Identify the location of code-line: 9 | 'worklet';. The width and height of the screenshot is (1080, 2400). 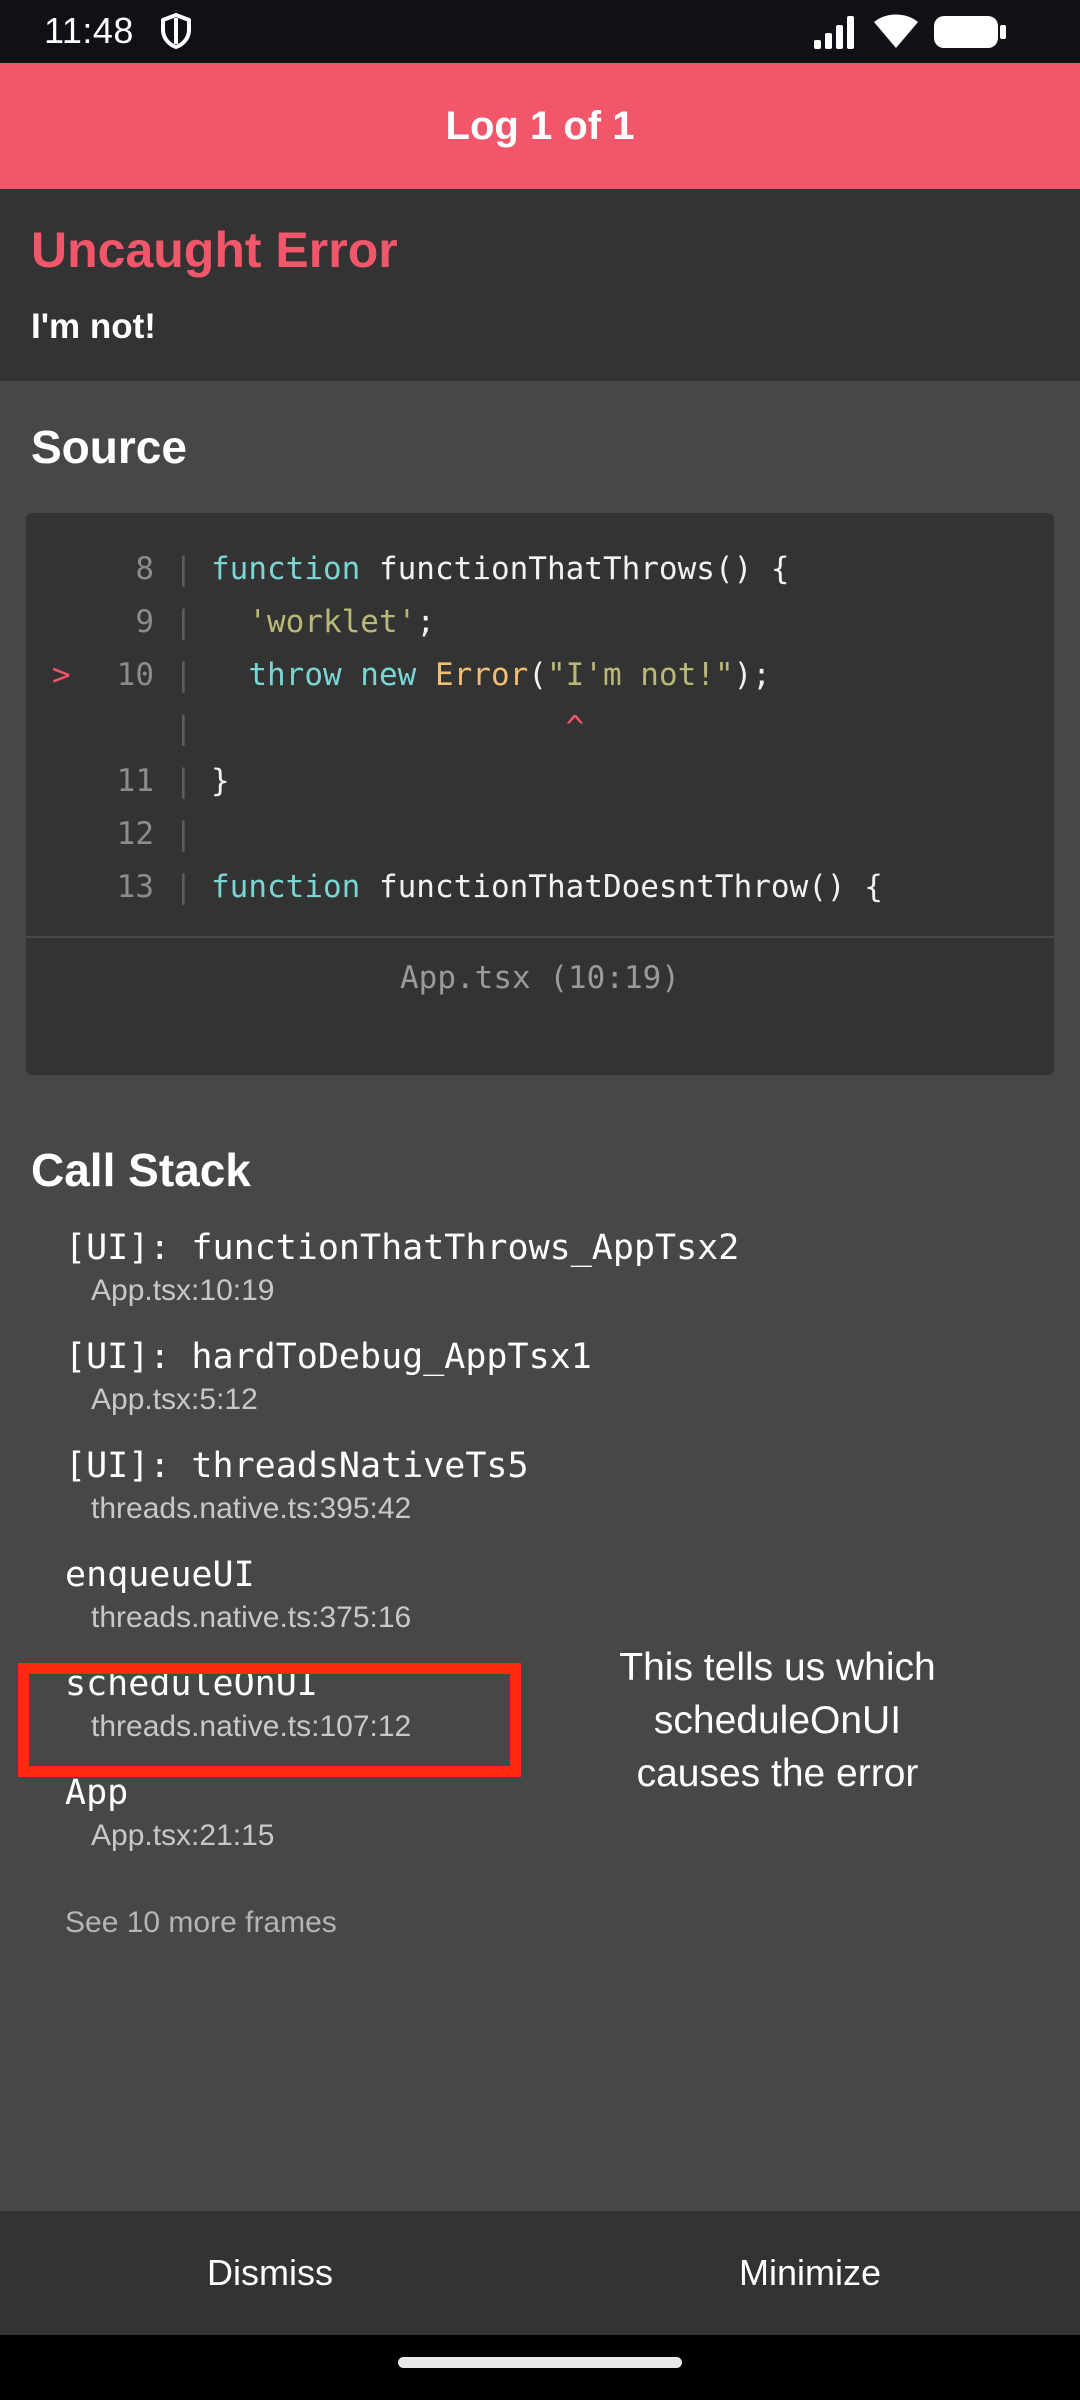
(540, 622).